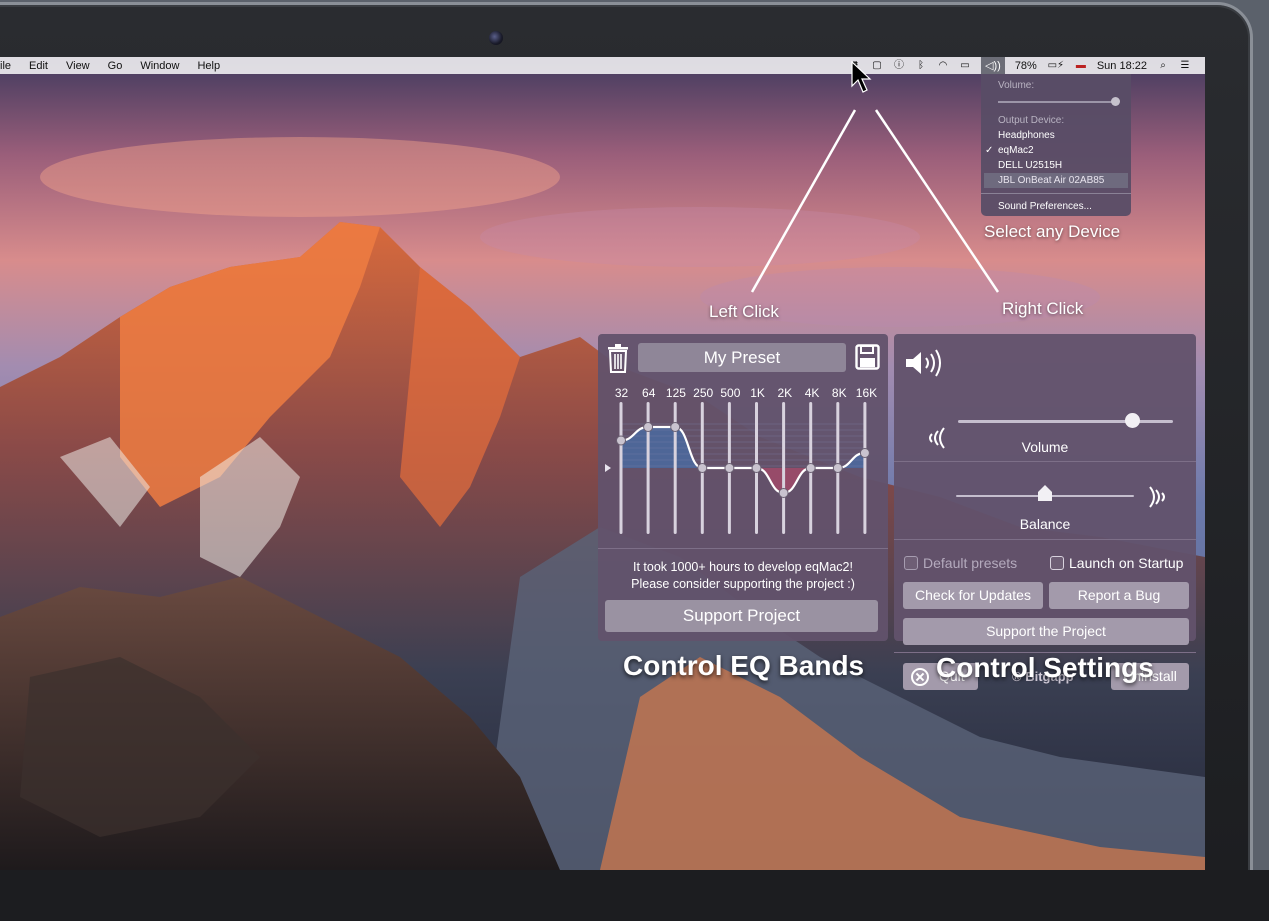 This screenshot has width=1269, height=921. Describe the element at coordinates (1115, 101) in the screenshot. I see `menu-volume-knob` at that location.